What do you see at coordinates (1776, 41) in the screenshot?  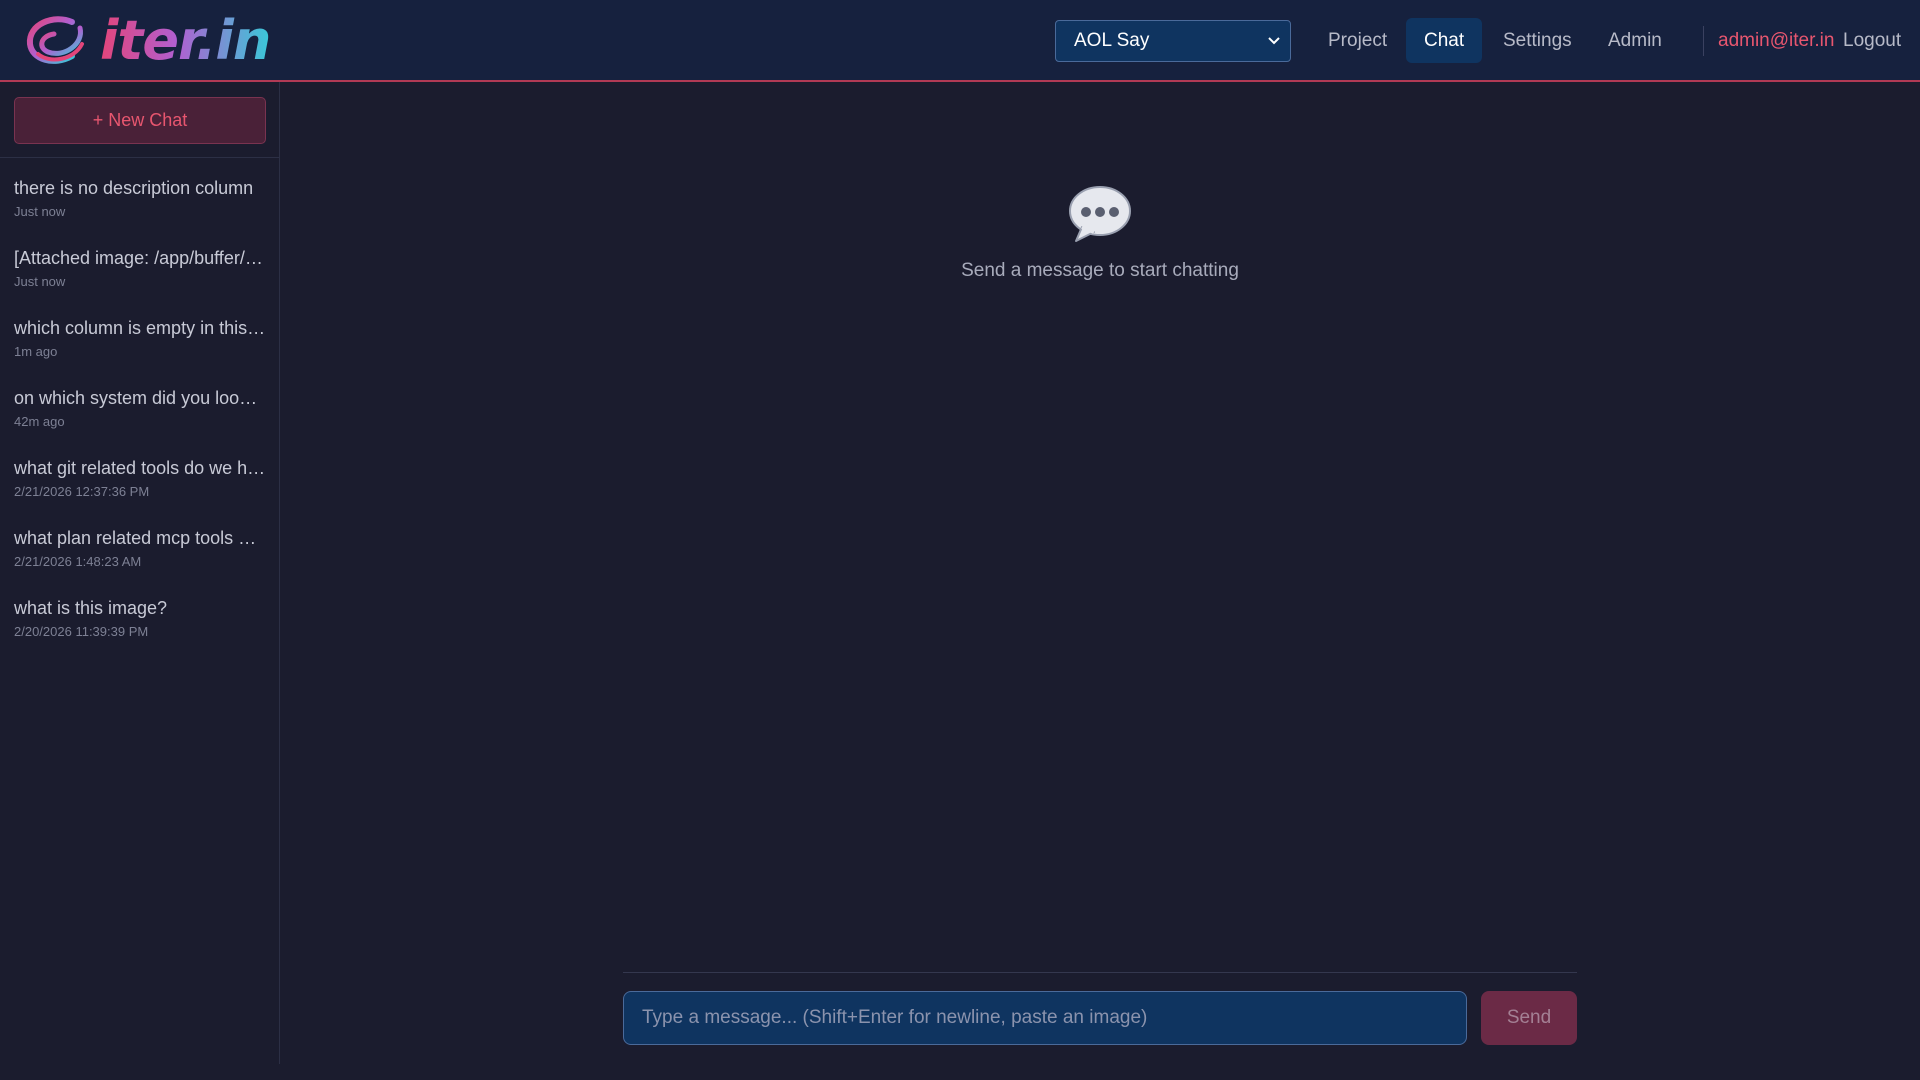 I see `user-email: admin@iter.in` at bounding box center [1776, 41].